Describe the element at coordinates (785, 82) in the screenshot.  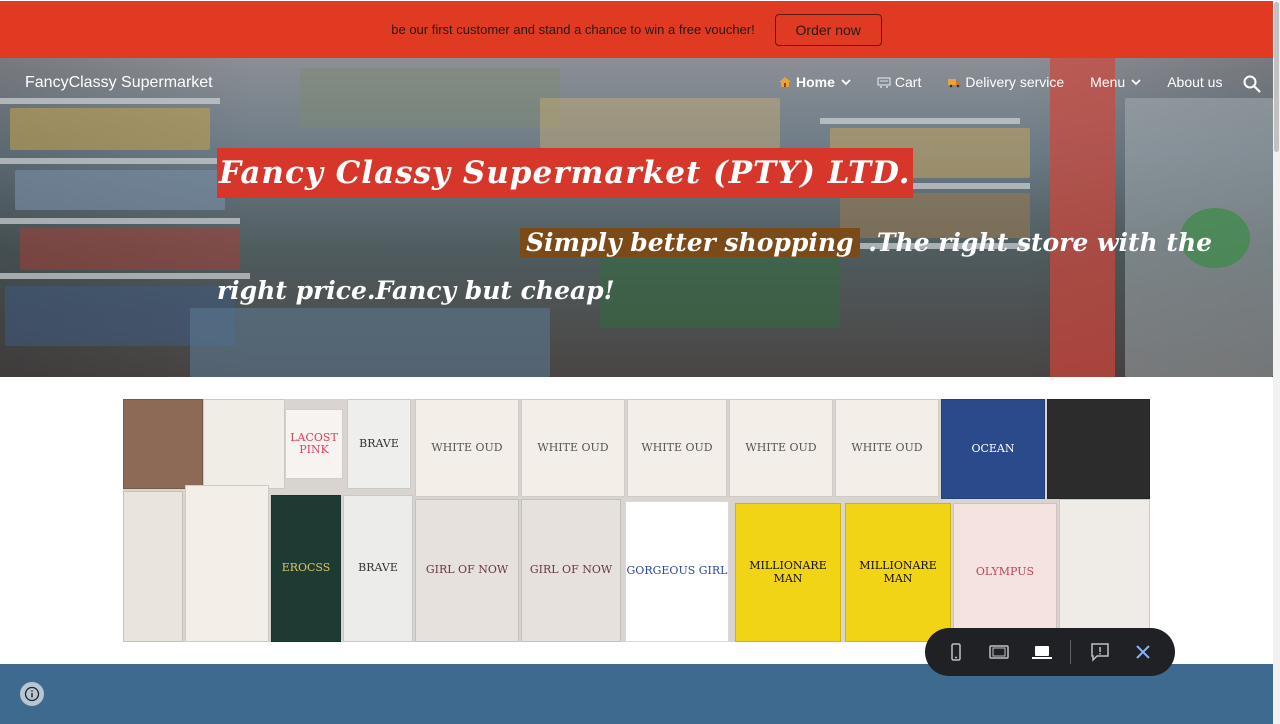
I see `house-icon` at that location.